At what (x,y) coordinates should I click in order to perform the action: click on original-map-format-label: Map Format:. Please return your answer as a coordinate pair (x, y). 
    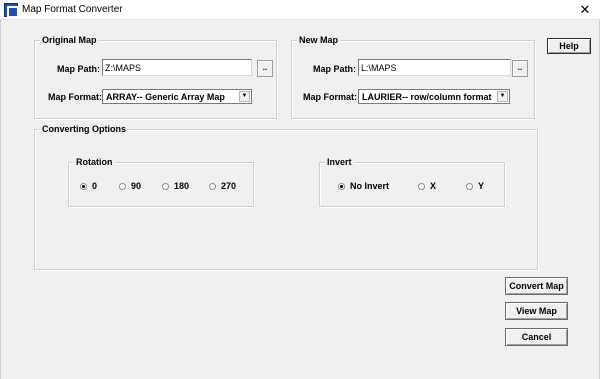
    Looking at the image, I should click on (75, 97).